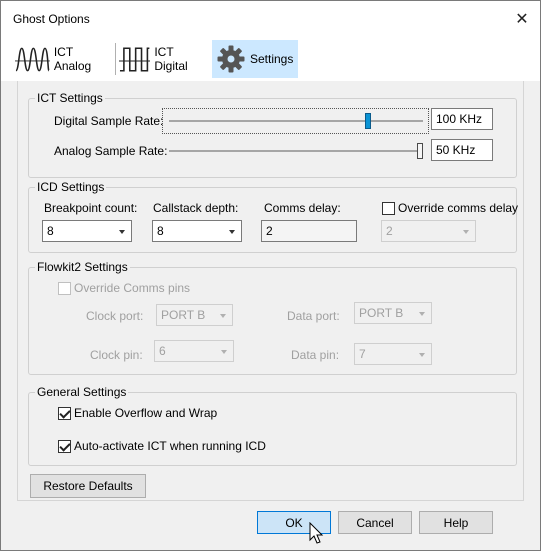  I want to click on mouse-pointer-icon, so click(316, 533).